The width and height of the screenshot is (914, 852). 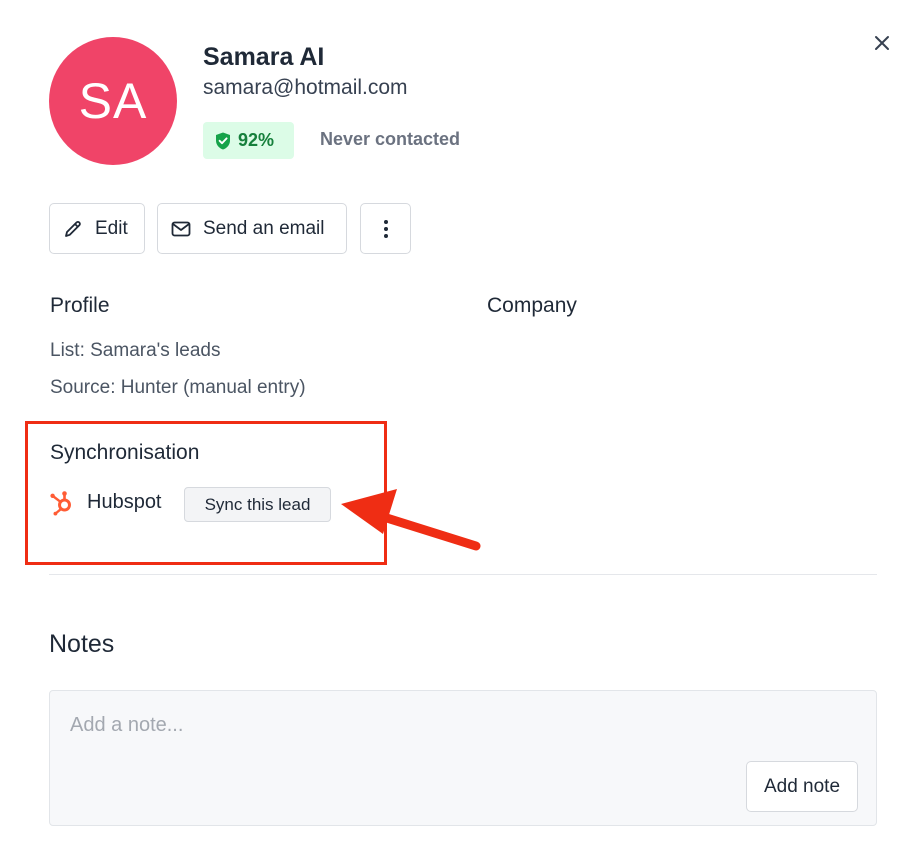 I want to click on close-button, so click(x=882, y=43).